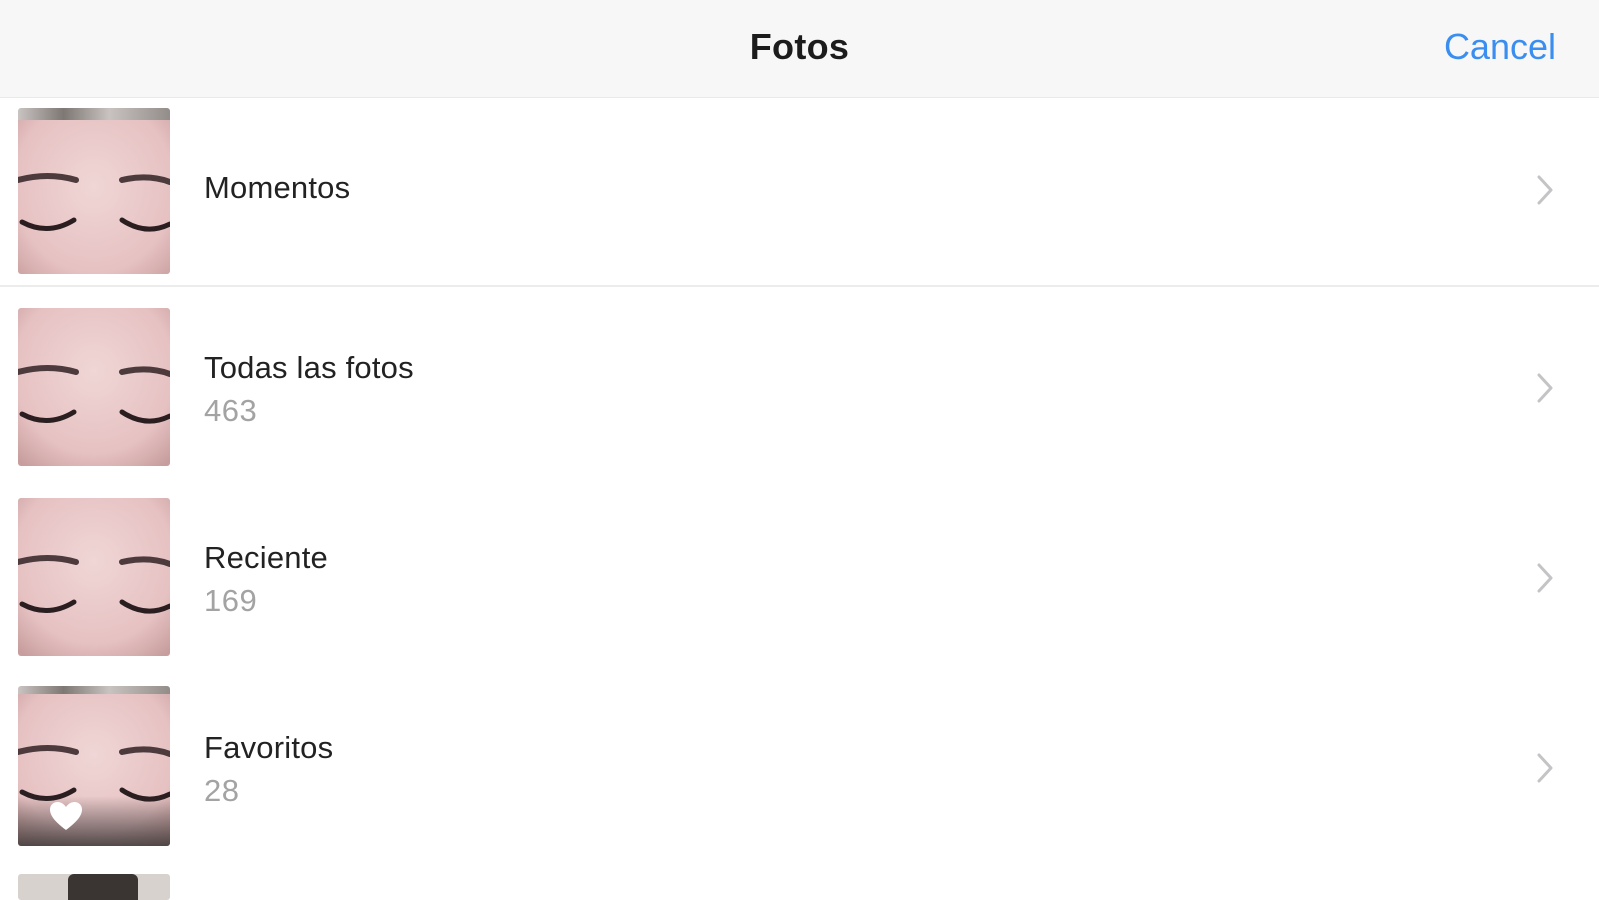  I want to click on heart-icon, so click(66, 816).